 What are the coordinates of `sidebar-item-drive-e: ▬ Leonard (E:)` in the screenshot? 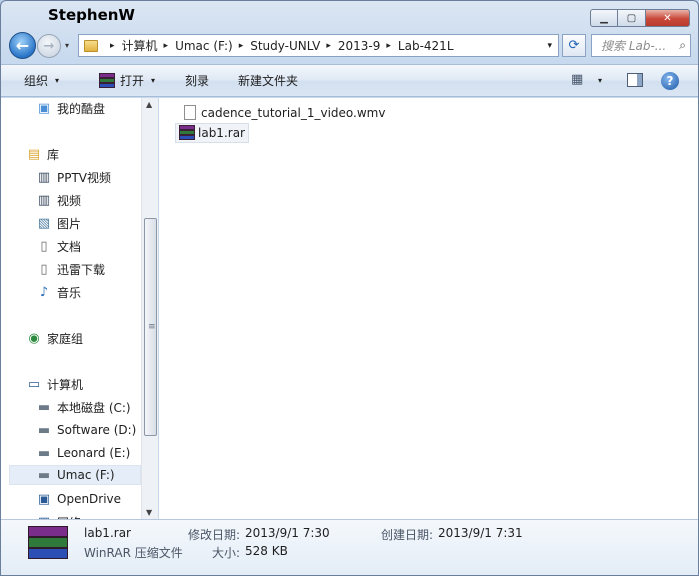 It's located at (83, 453).